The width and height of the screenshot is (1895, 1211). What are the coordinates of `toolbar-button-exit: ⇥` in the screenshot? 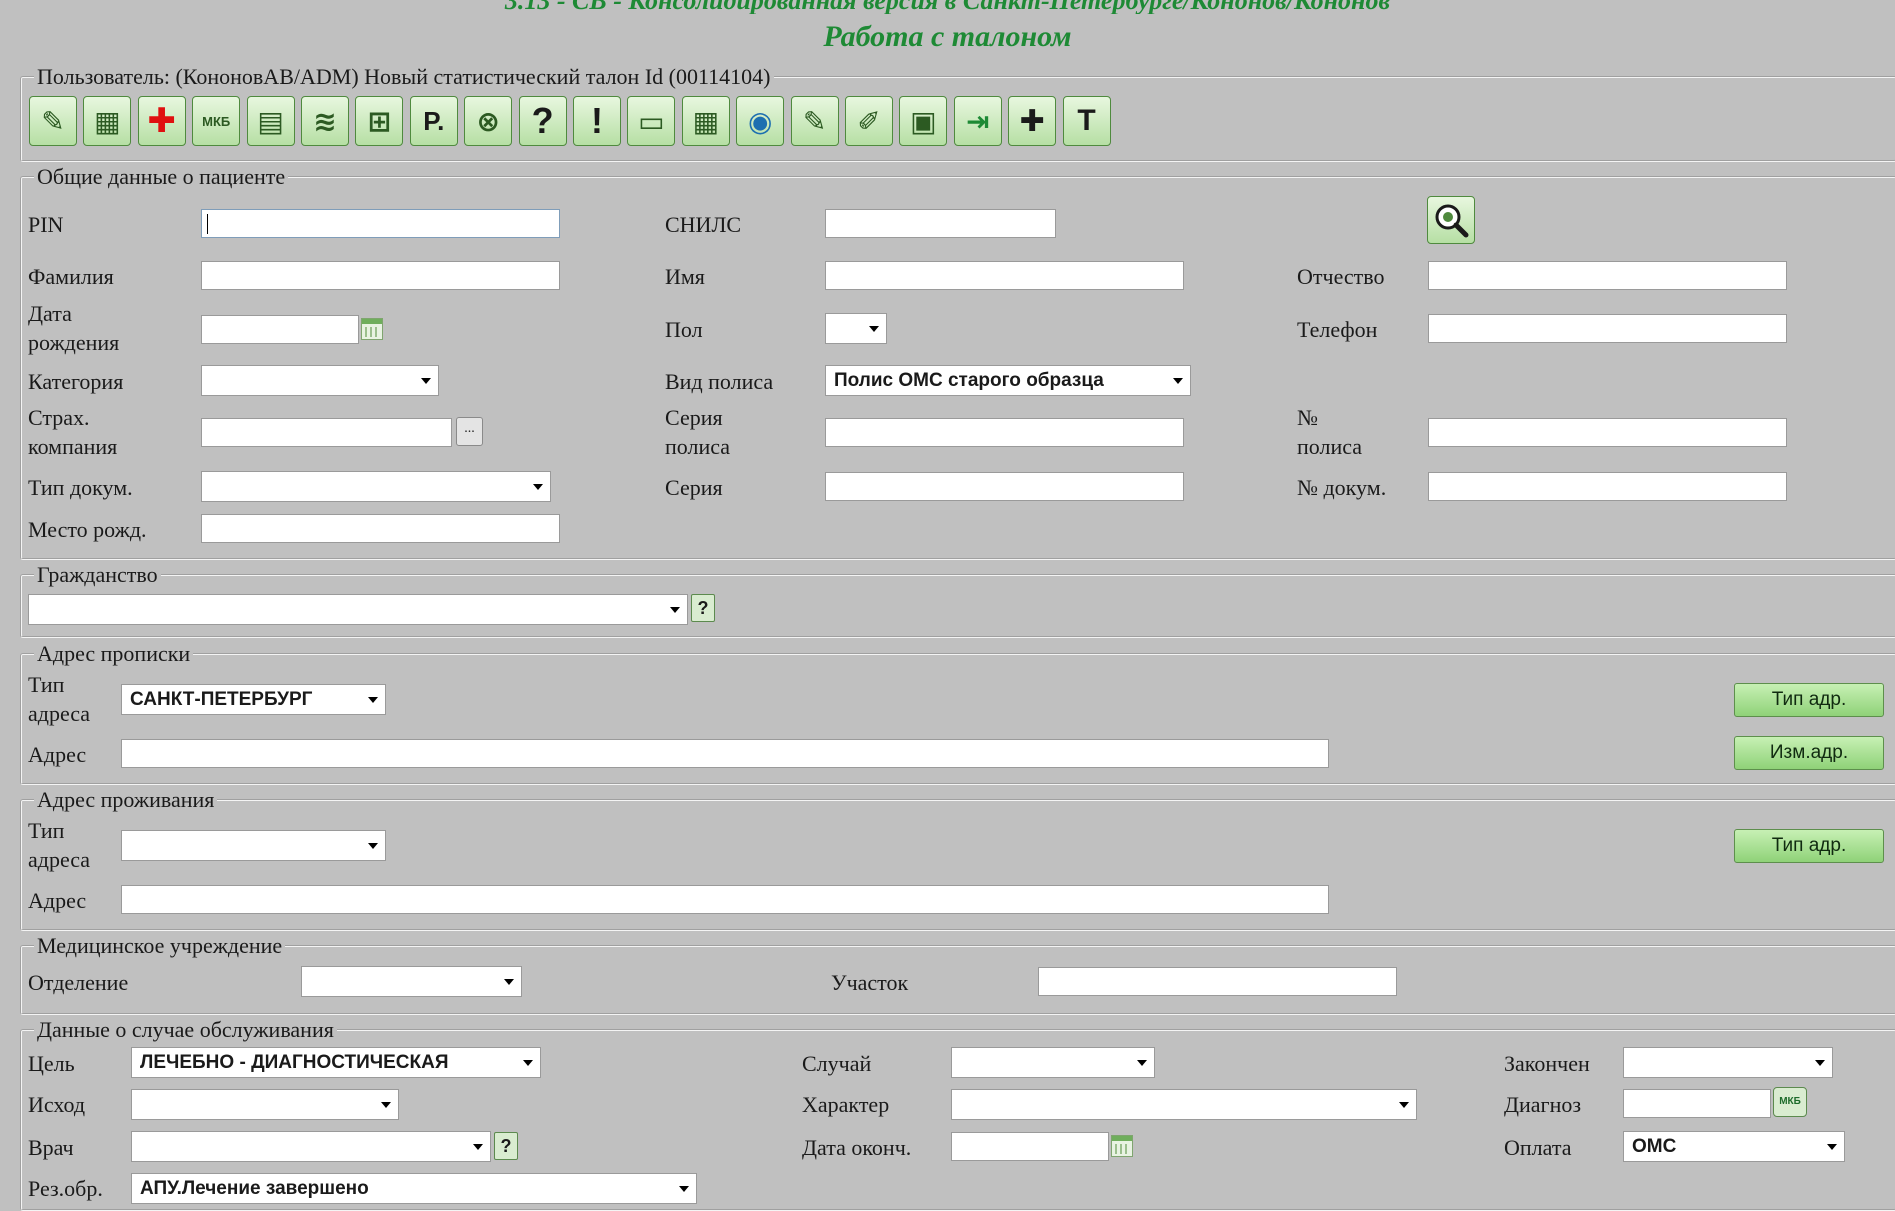 It's located at (977, 121).